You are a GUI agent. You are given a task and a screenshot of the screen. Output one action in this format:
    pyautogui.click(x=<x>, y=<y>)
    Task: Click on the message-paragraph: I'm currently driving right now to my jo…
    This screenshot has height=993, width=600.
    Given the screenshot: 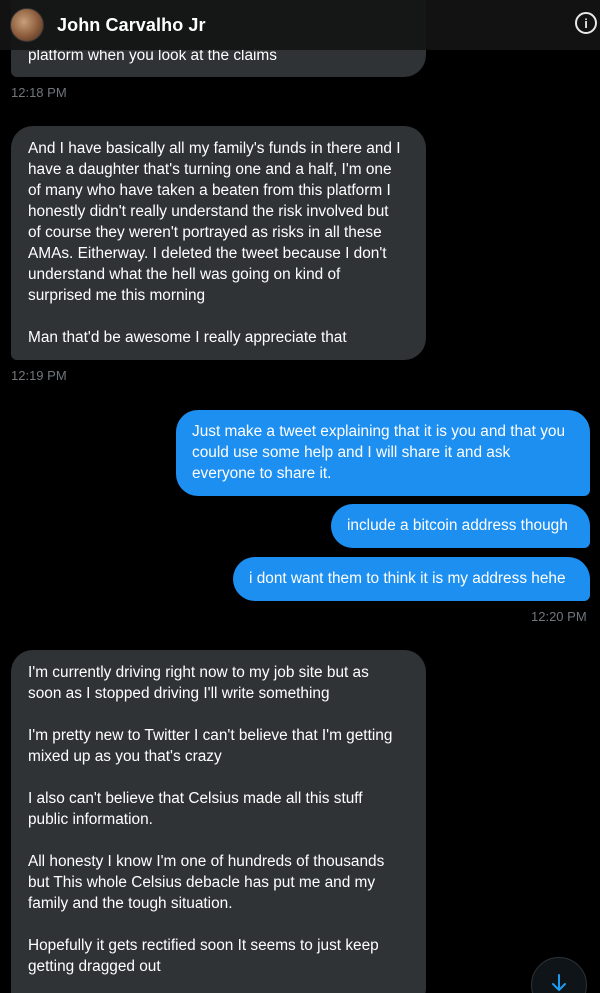 What is the action you would take?
    pyautogui.click(x=198, y=683)
    